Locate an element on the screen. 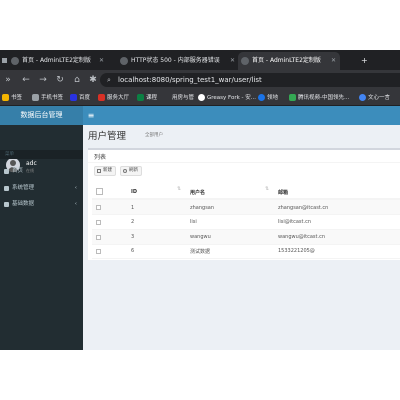 This screenshot has height=400, width=400. globe-icon is located at coordinates (261, 97).